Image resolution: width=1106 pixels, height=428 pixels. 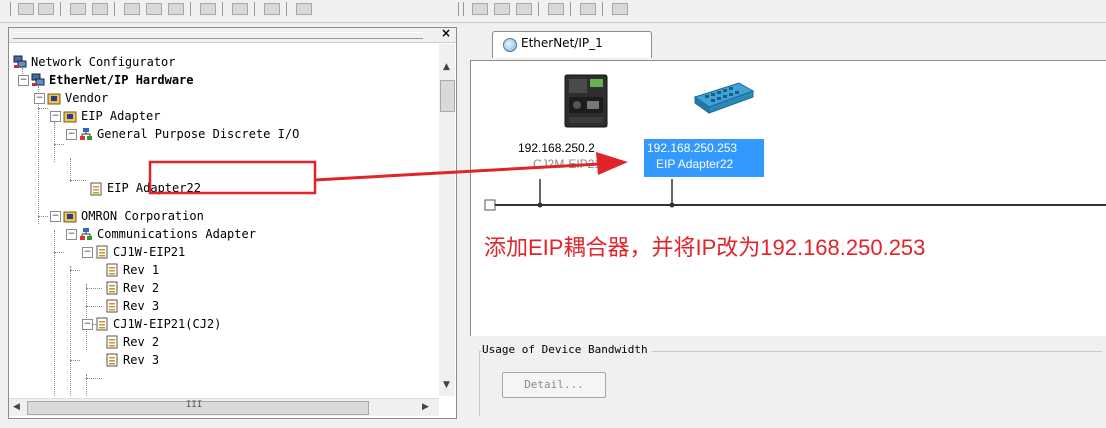 What do you see at coordinates (232, 177) in the screenshot?
I see `highlight-box` at bounding box center [232, 177].